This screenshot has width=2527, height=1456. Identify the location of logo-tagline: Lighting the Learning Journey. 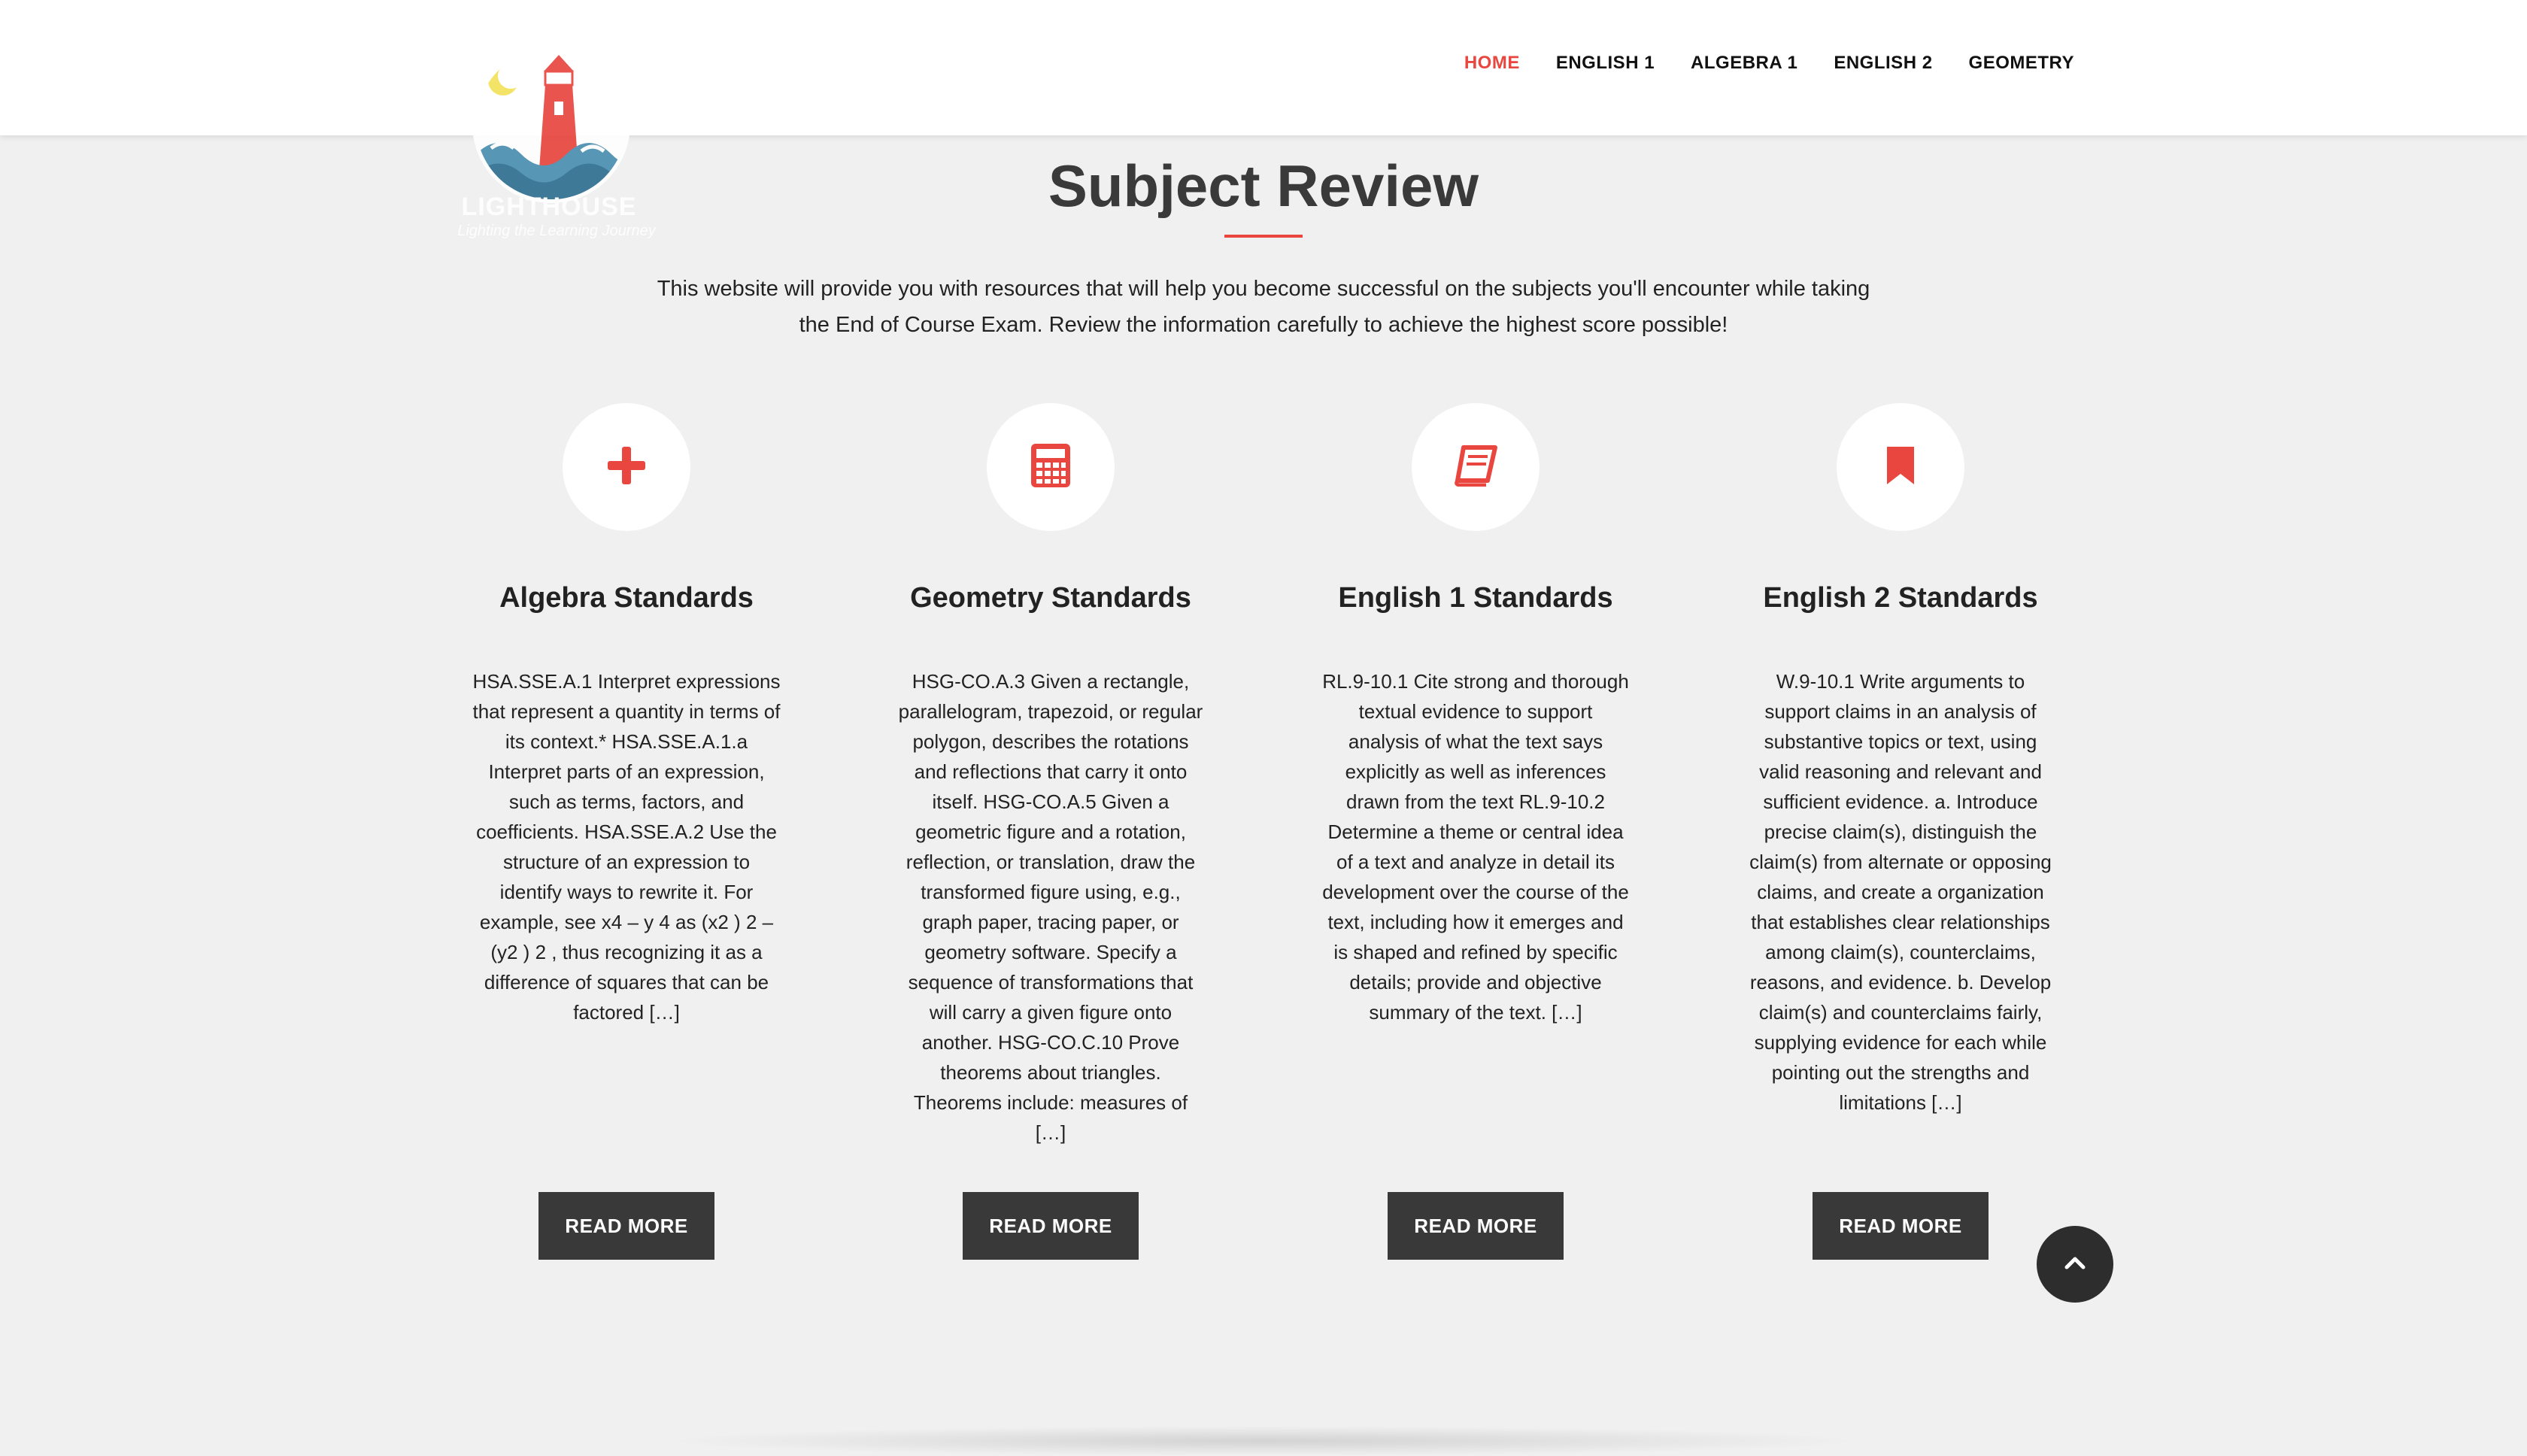
(556, 231).